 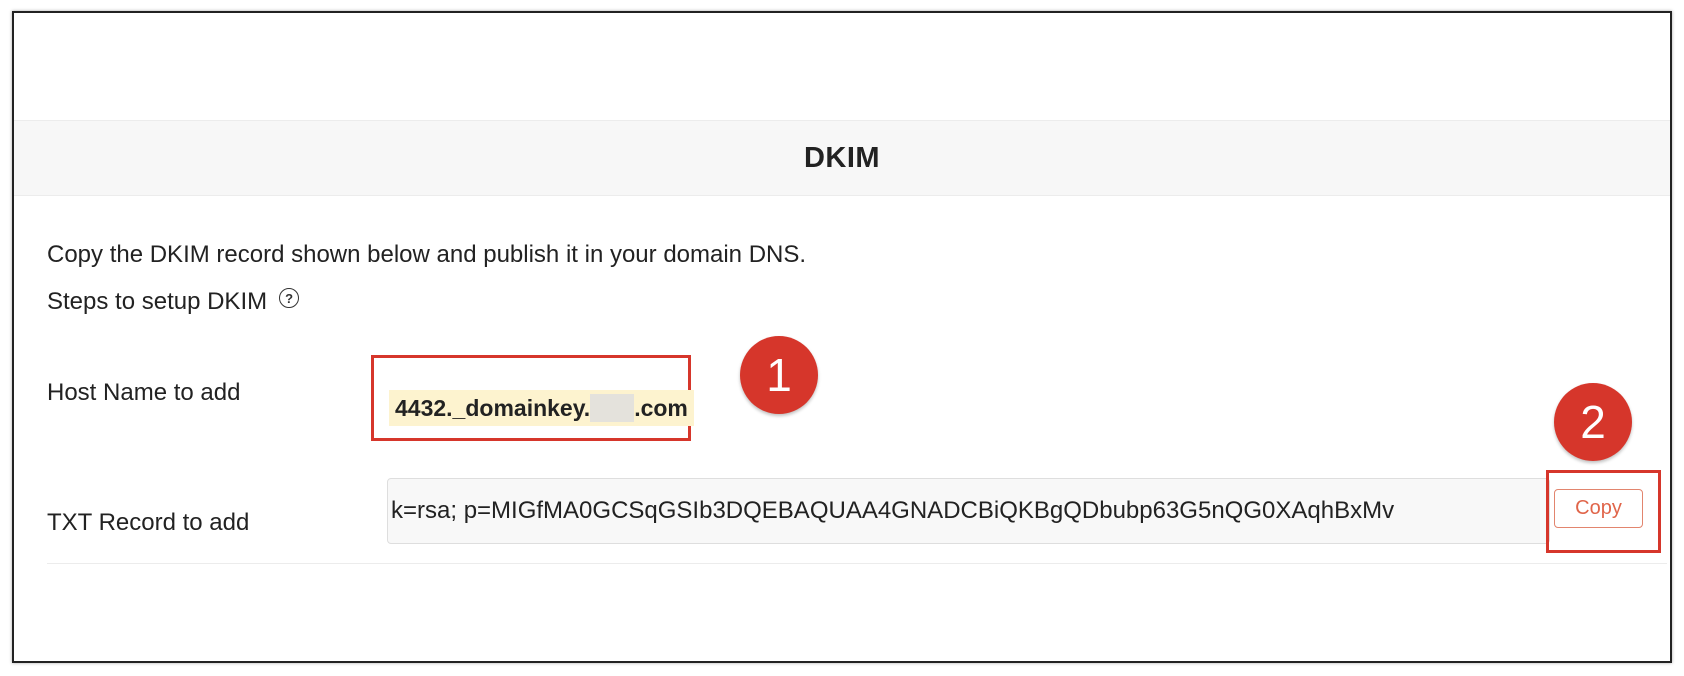 I want to click on host-value-prefix: 4432._domainkey., so click(x=493, y=408).